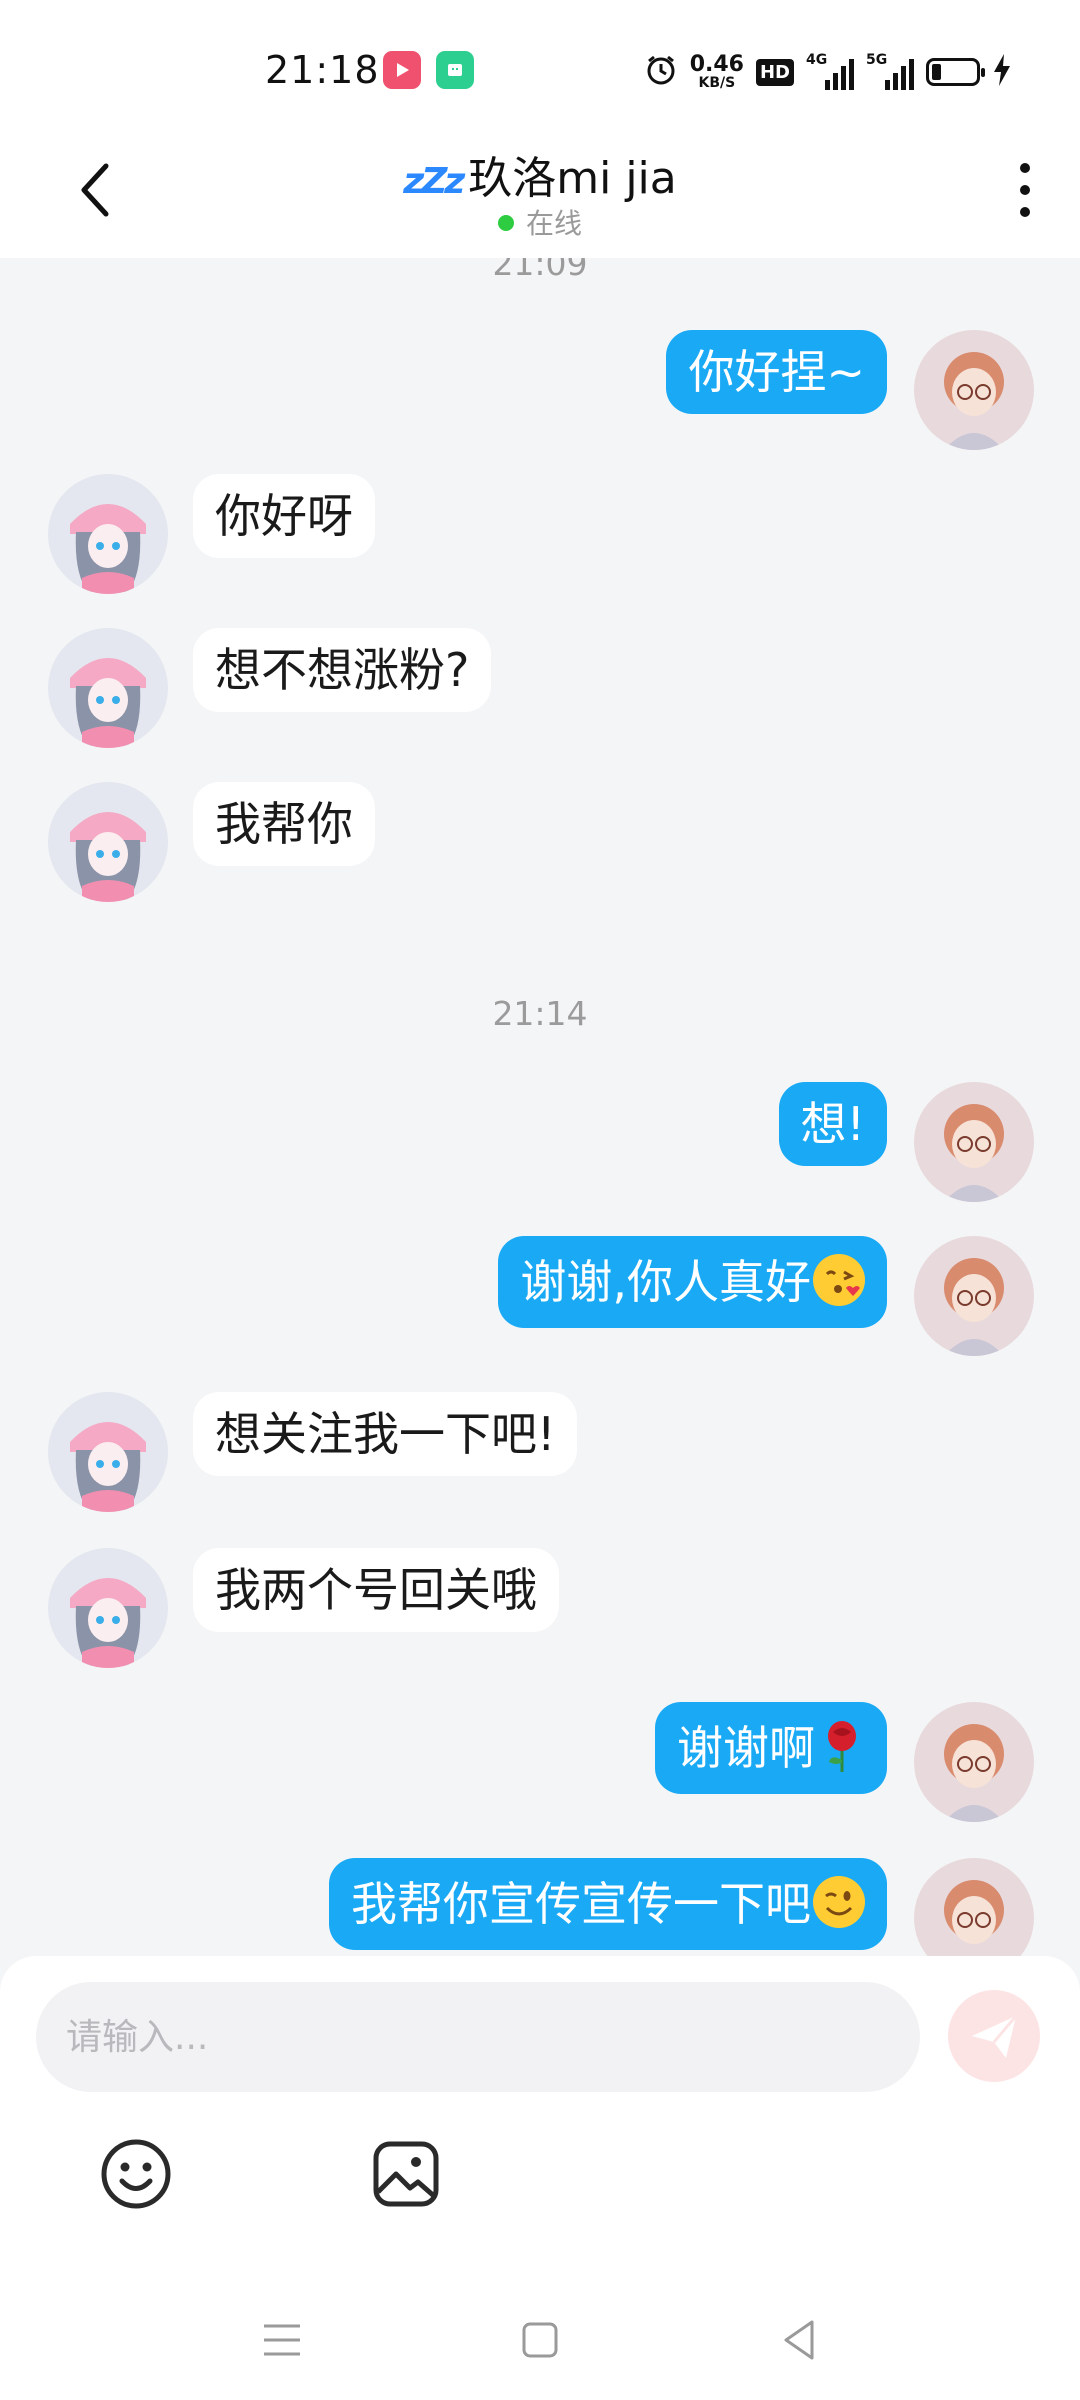  What do you see at coordinates (839, 1902) in the screenshot?
I see `wink-face-emoji-icon` at bounding box center [839, 1902].